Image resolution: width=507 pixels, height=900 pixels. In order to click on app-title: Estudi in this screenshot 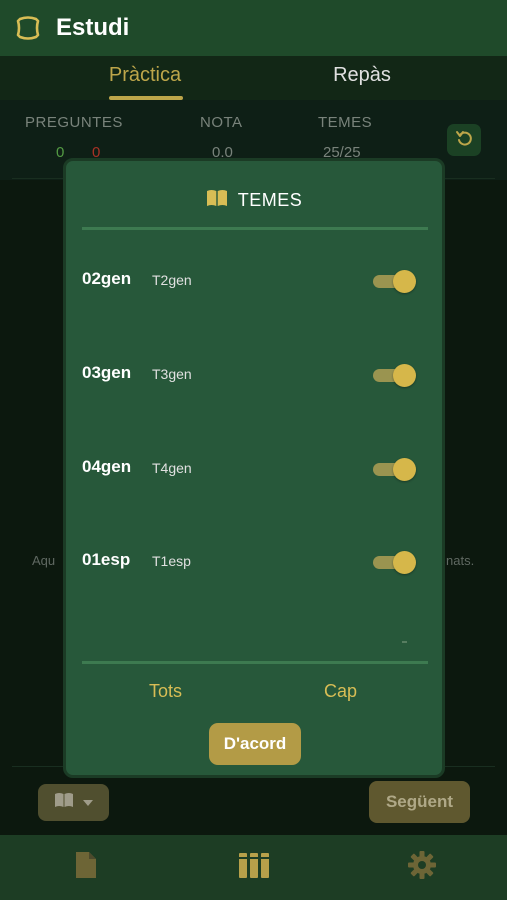, I will do `click(93, 27)`.